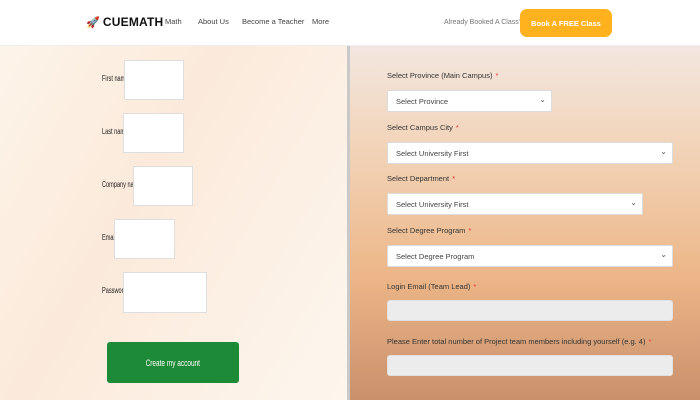 The width and height of the screenshot is (700, 400). I want to click on last-name-input, so click(153, 133).